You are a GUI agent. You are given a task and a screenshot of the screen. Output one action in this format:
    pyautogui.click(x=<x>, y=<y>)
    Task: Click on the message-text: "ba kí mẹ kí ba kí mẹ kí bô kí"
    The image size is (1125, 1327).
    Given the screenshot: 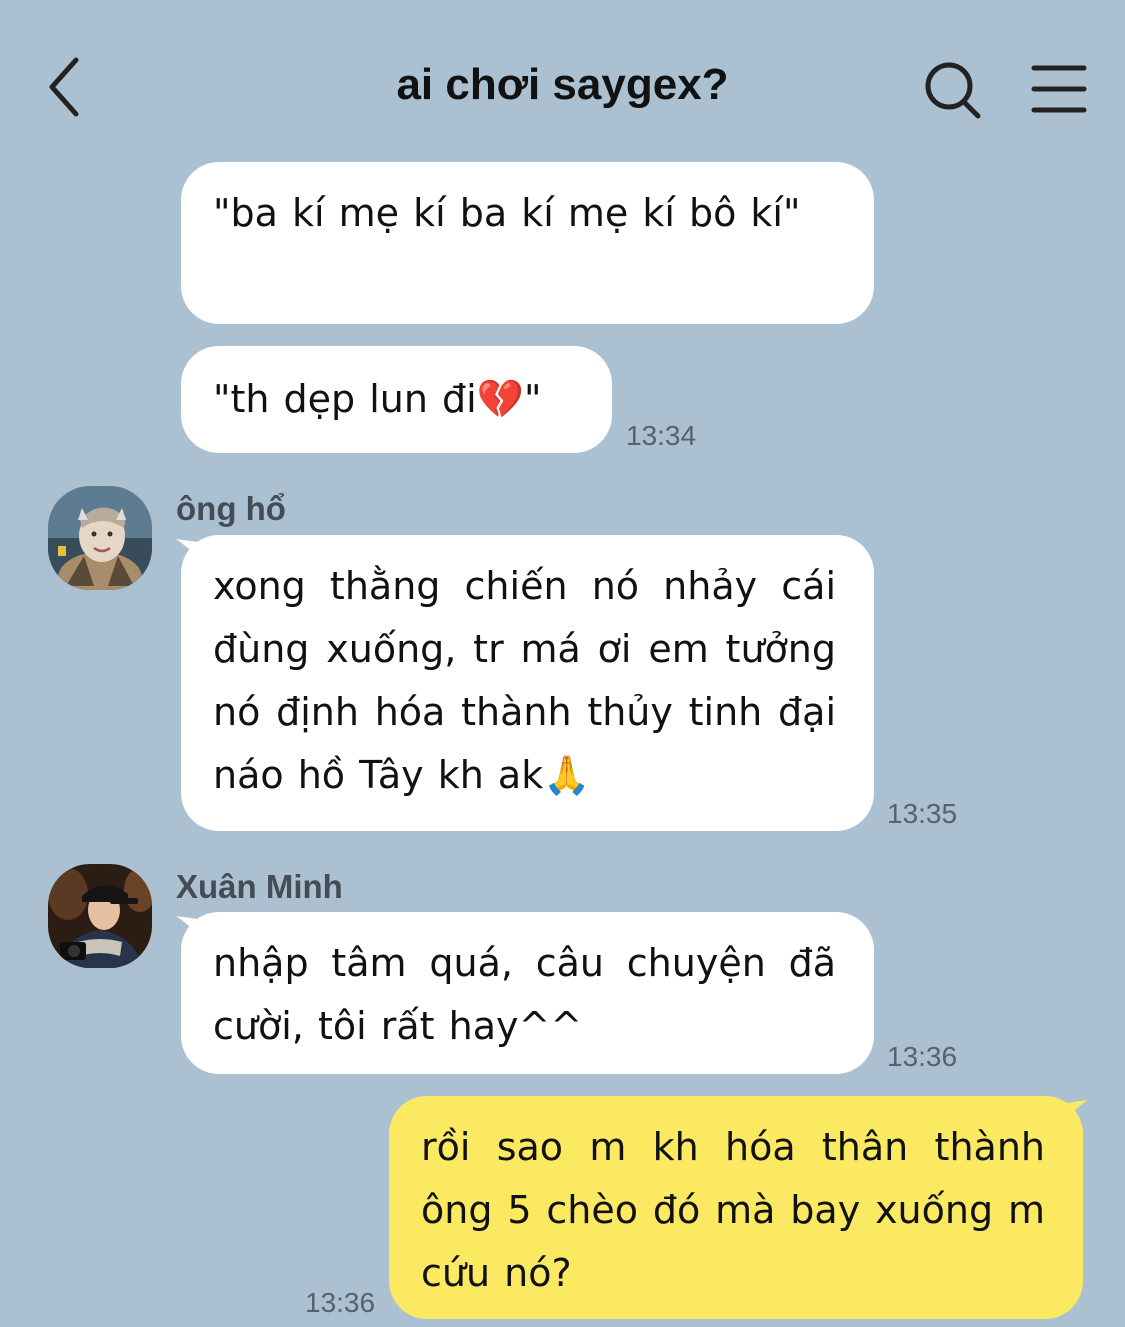 What is the action you would take?
    pyautogui.click(x=507, y=213)
    